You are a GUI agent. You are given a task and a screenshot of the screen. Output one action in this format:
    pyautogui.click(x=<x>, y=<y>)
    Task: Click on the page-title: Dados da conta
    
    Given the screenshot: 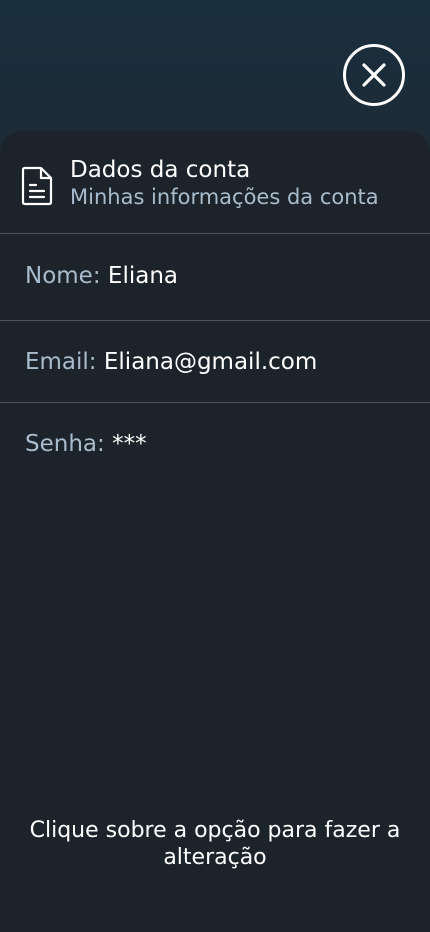 What is the action you would take?
    pyautogui.click(x=160, y=170)
    